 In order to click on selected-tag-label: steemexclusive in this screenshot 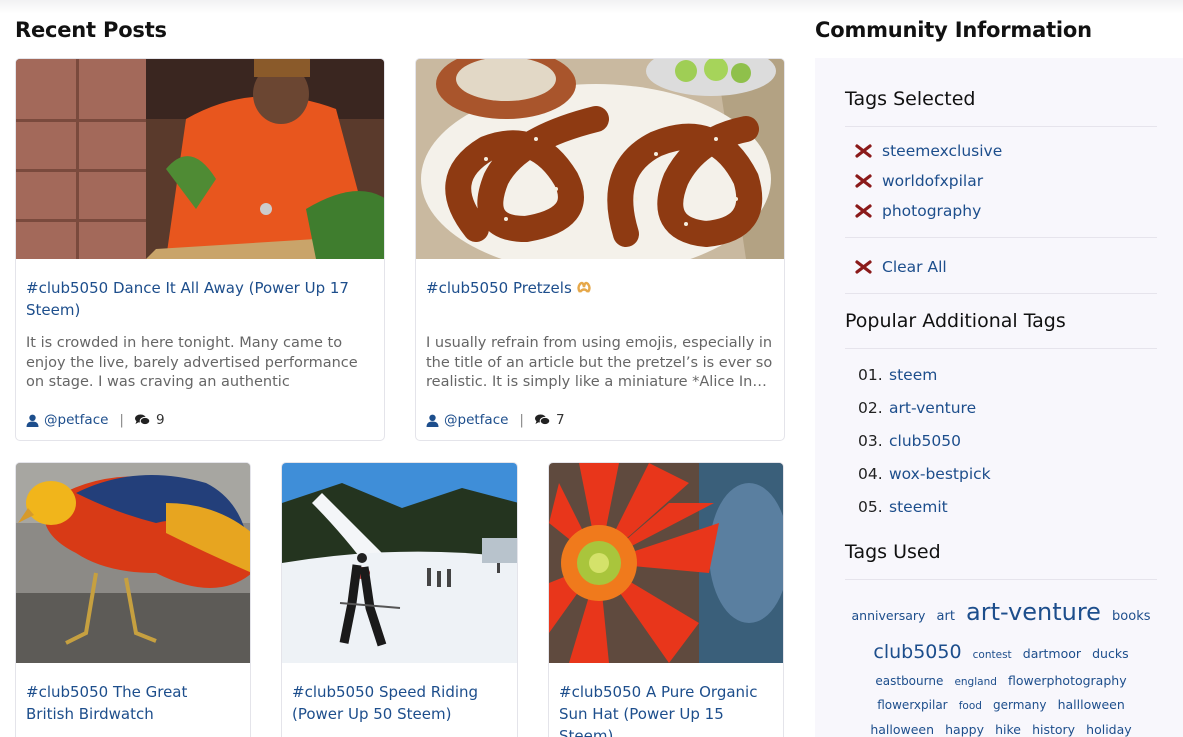, I will do `click(942, 151)`.